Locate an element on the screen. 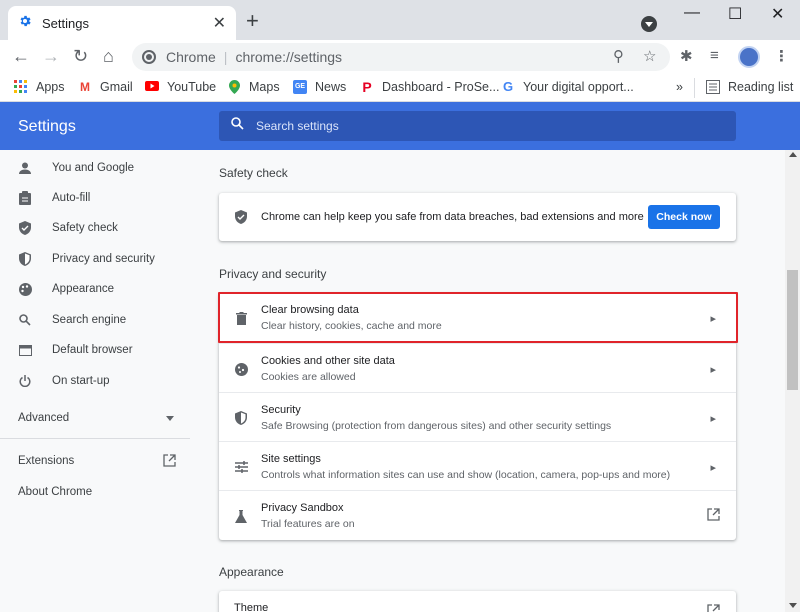  menu-kebab-icon: ⋮ is located at coordinates (781, 56).